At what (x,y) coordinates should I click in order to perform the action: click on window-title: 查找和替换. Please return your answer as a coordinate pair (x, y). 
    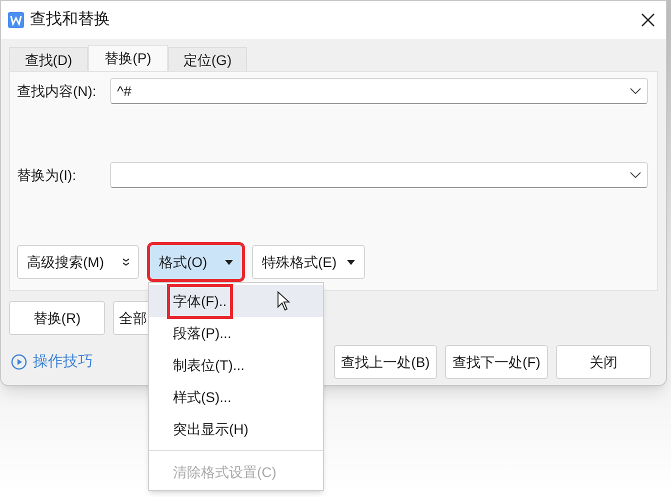
    Looking at the image, I should click on (70, 20).